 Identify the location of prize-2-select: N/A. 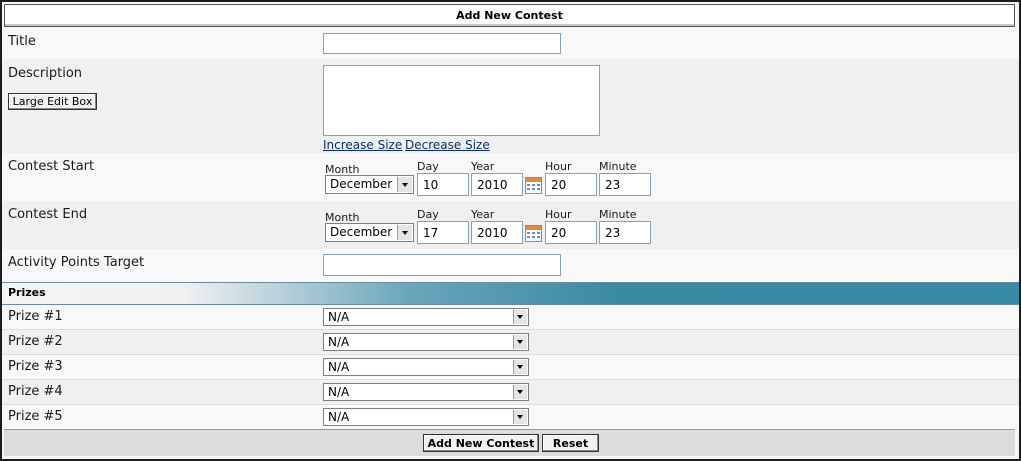
(426, 342).